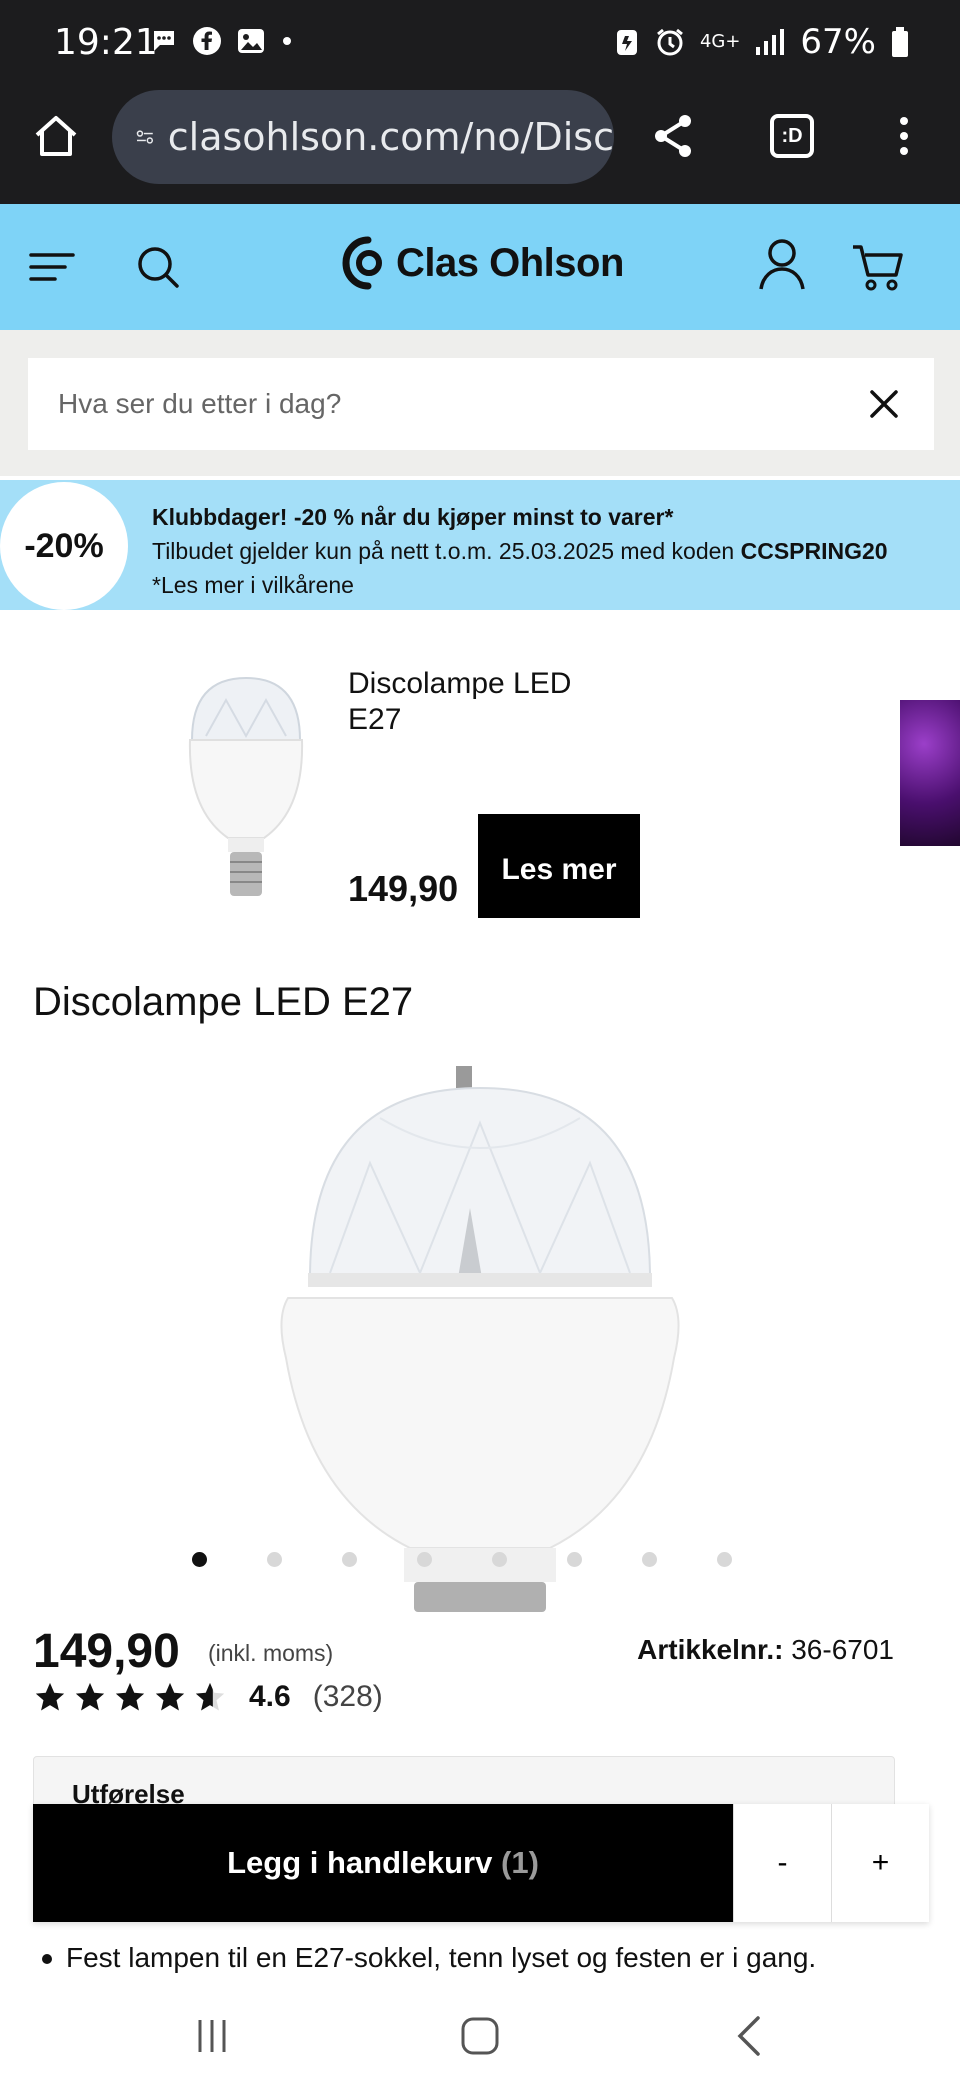 This screenshot has height=2080, width=960. What do you see at coordinates (106, 42) in the screenshot?
I see `status-time: 19:21` at bounding box center [106, 42].